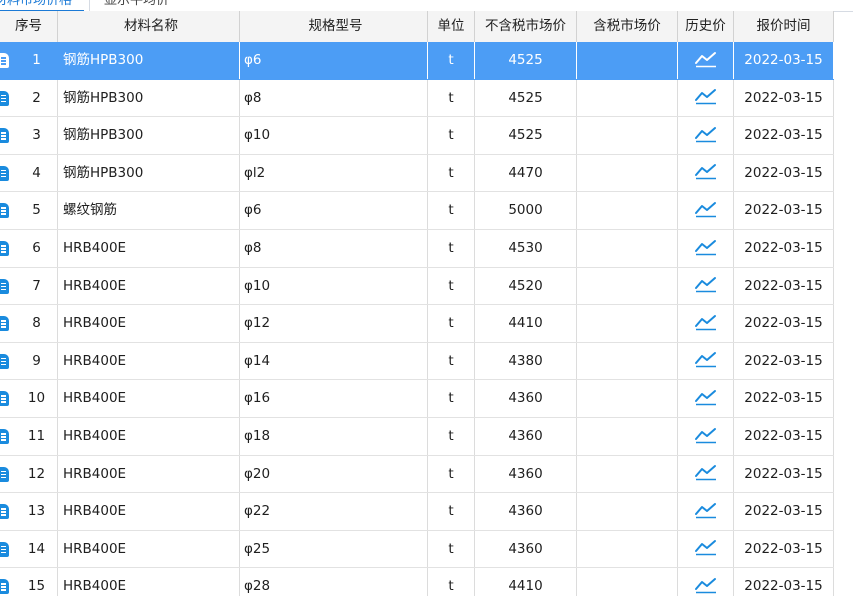  Describe the element at coordinates (526, 582) in the screenshot. I see `row-price-excl-tax: 4410` at that location.